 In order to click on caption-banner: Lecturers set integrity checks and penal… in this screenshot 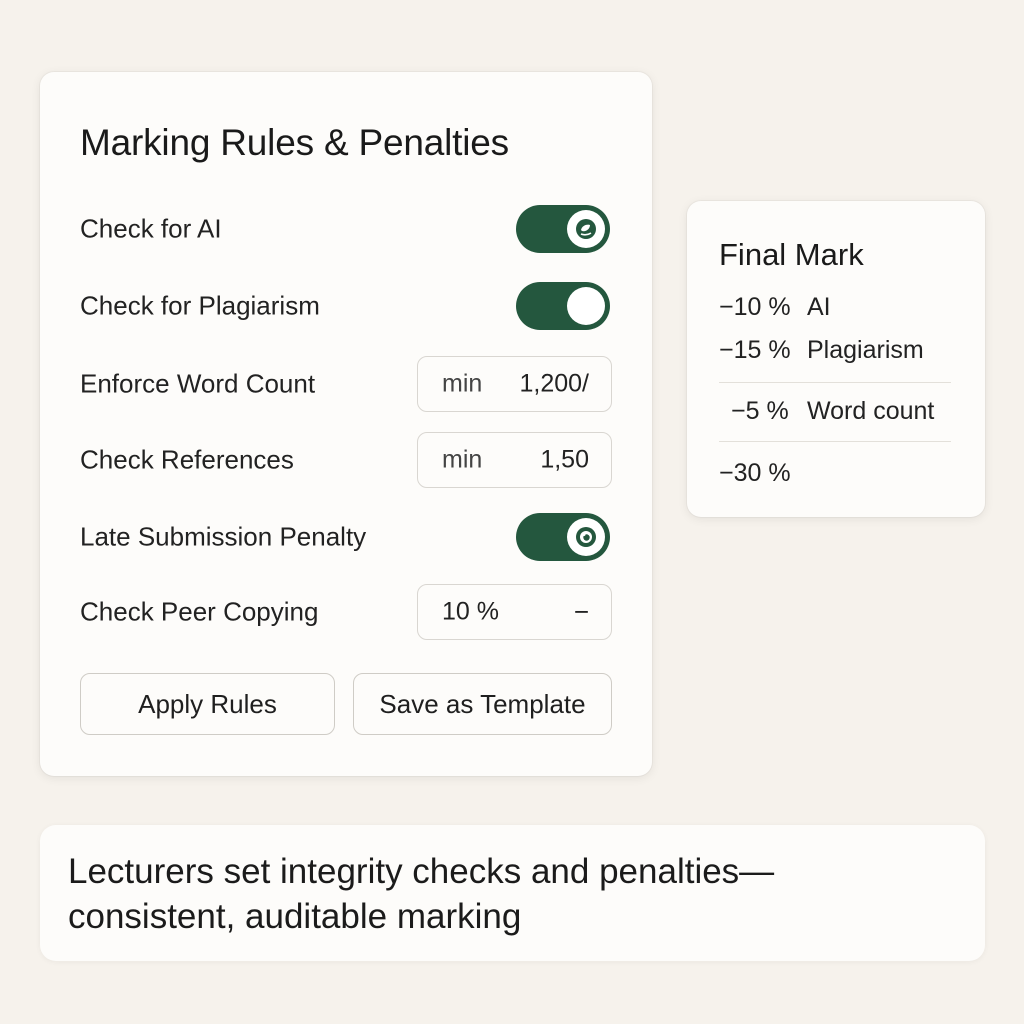, I will do `click(512, 893)`.